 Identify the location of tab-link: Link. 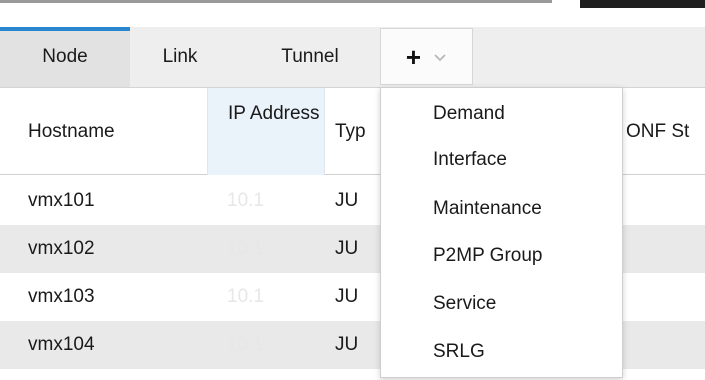
(180, 57).